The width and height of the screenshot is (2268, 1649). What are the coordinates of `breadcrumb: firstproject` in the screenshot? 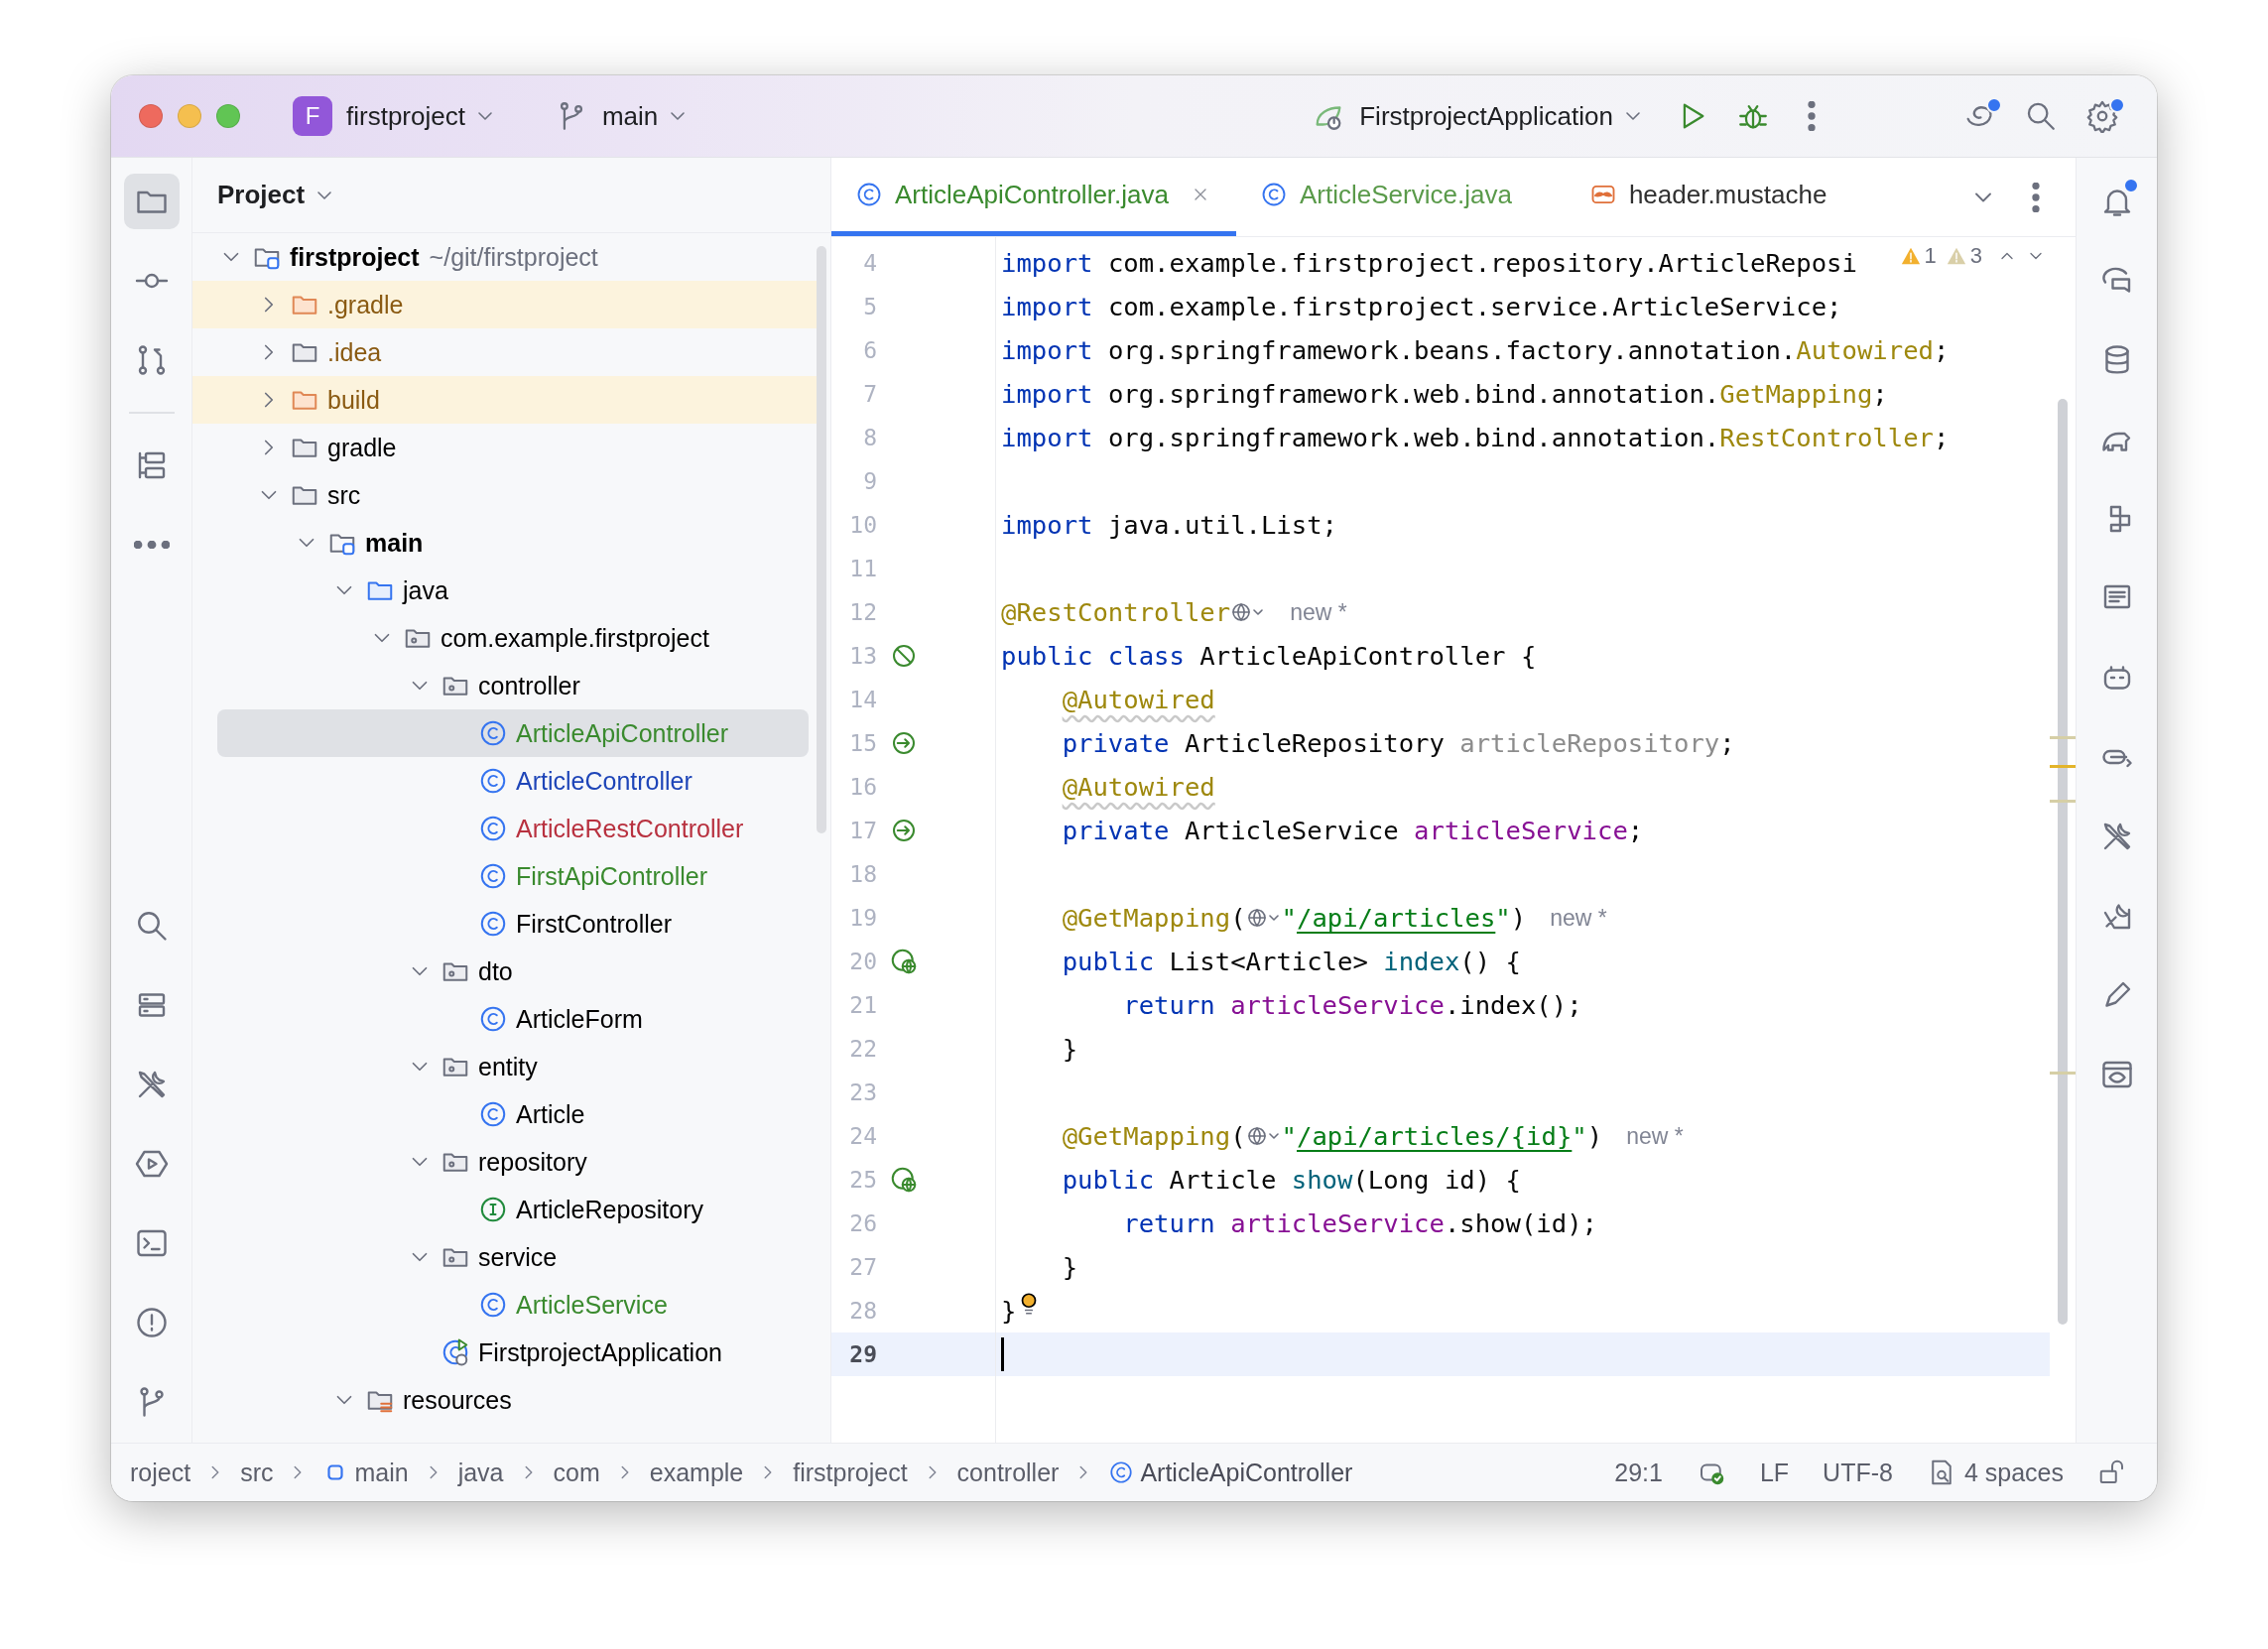 It's located at (850, 1472).